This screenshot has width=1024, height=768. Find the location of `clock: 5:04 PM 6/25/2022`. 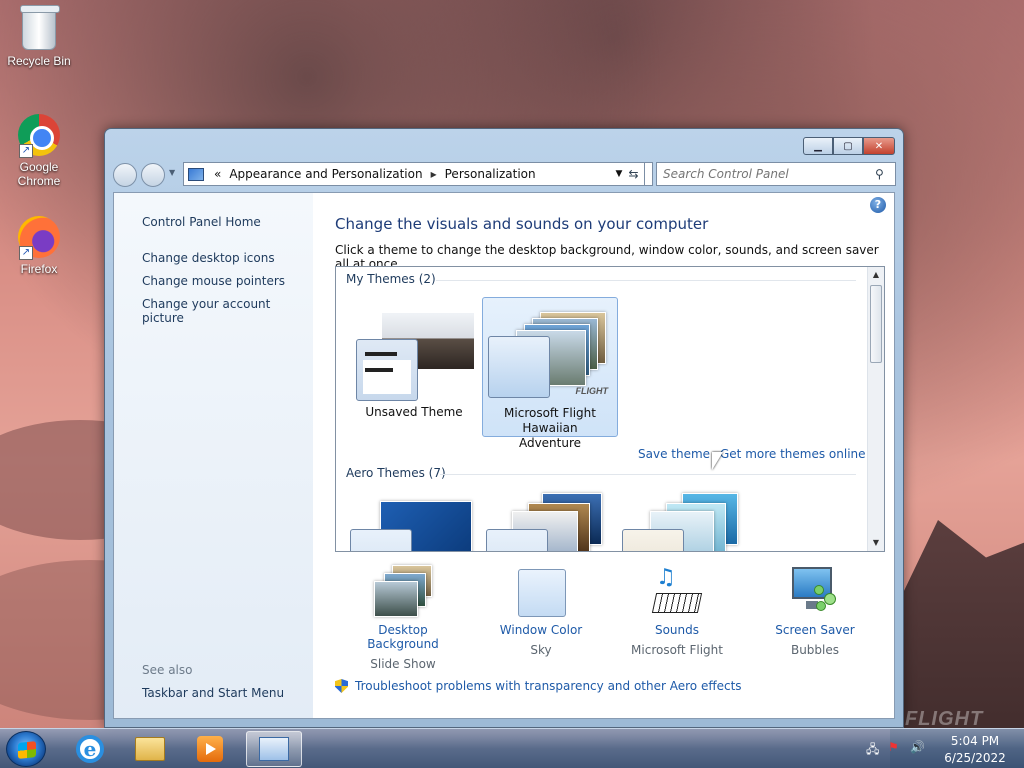

clock: 5:04 PM 6/25/2022 is located at coordinates (975, 750).